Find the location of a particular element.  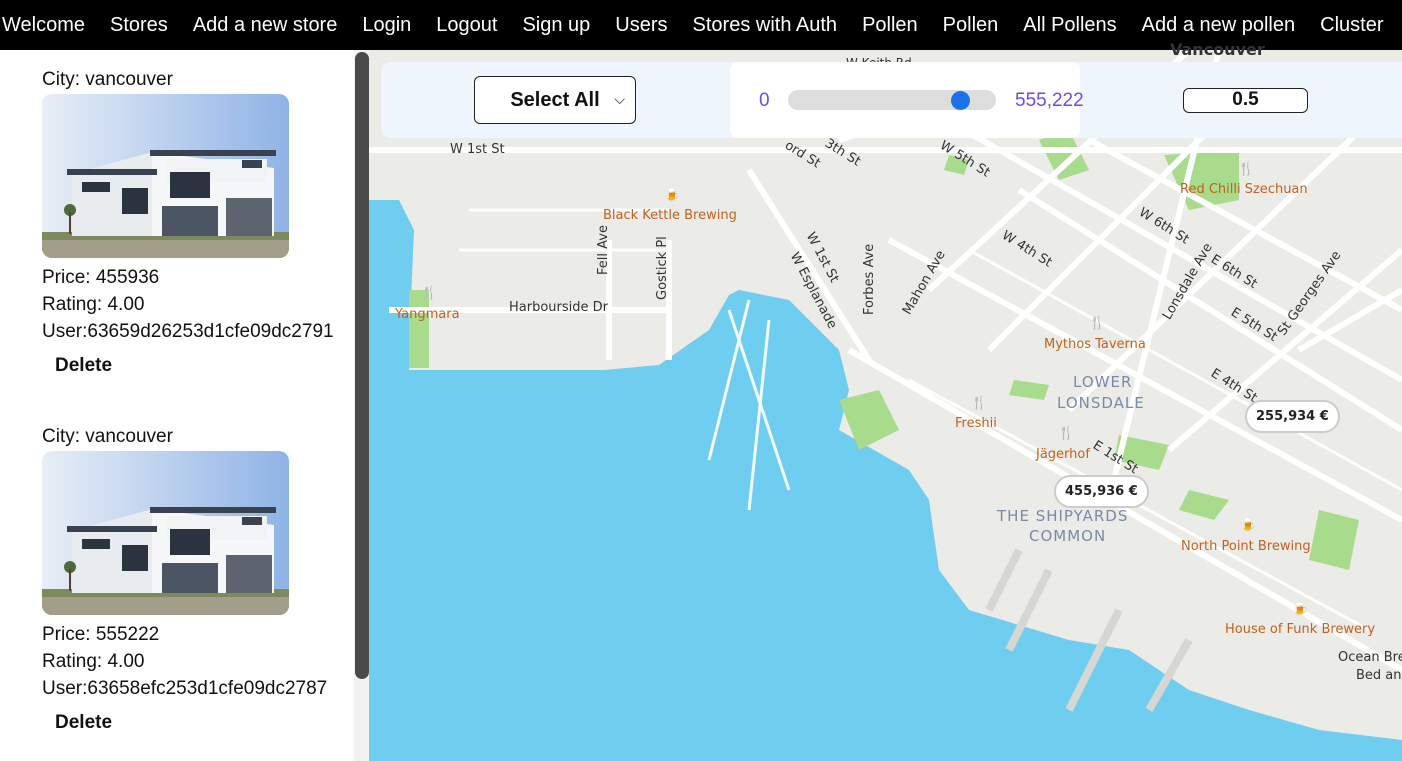

slider-min-label: 0 is located at coordinates (764, 100).